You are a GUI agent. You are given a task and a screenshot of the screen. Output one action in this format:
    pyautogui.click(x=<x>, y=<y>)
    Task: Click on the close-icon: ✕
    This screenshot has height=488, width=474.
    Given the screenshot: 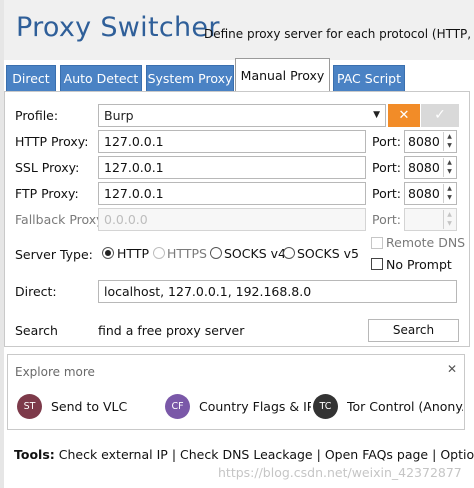 What is the action you would take?
    pyautogui.click(x=452, y=369)
    